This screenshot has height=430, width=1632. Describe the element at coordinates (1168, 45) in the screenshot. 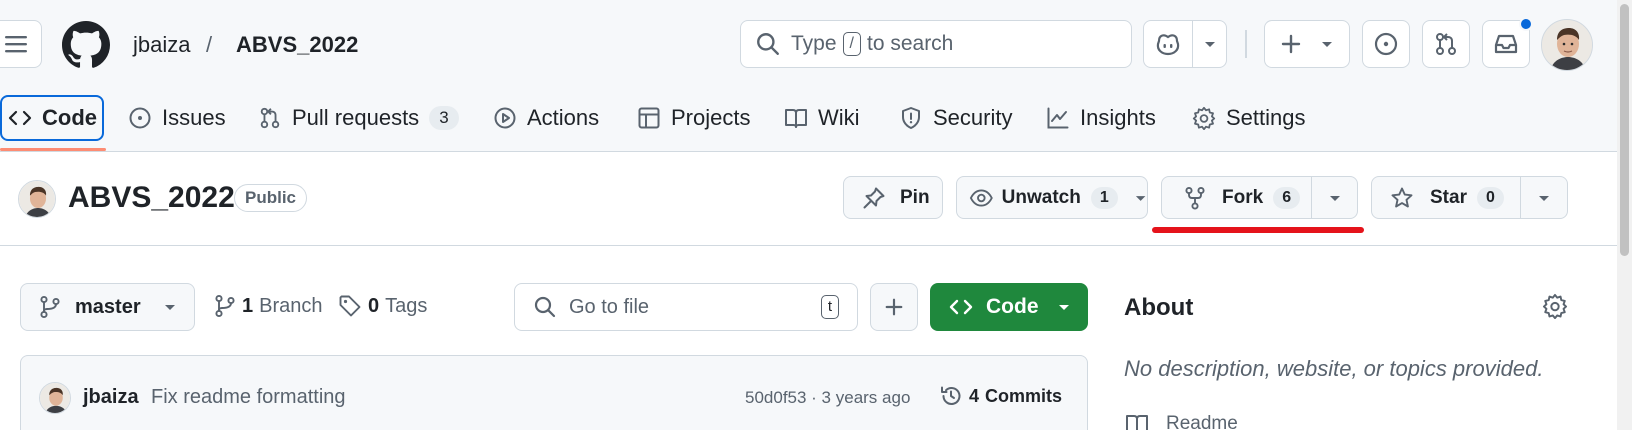

I see `copilot-icon` at that location.